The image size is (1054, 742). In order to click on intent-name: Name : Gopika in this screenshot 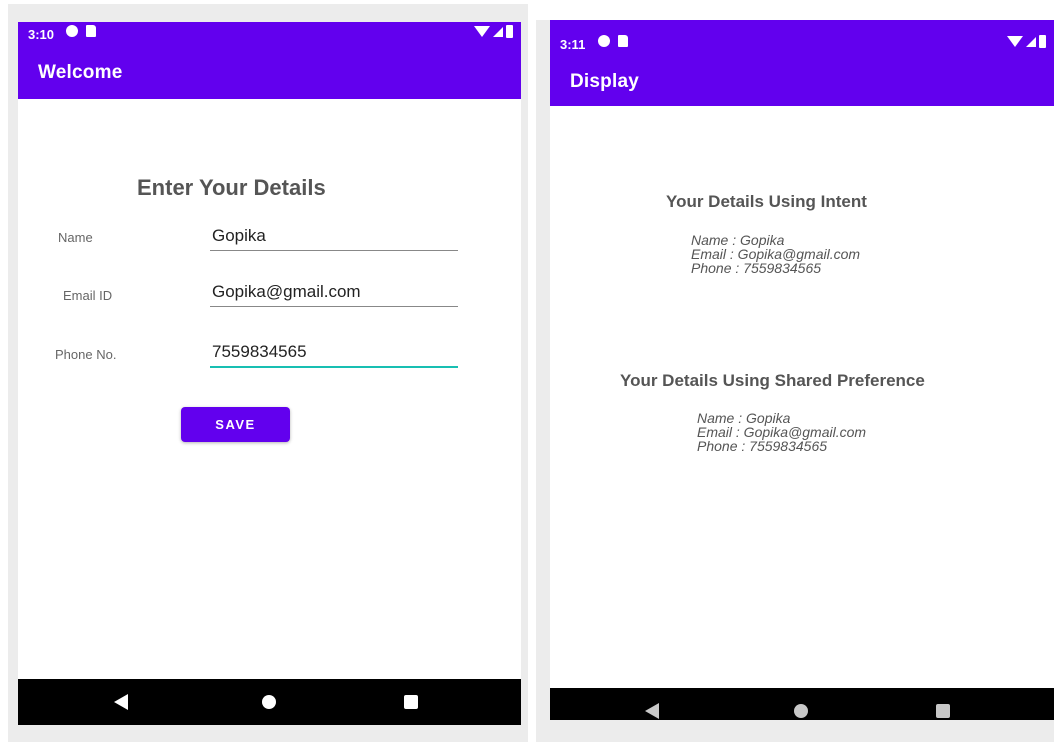, I will do `click(738, 240)`.